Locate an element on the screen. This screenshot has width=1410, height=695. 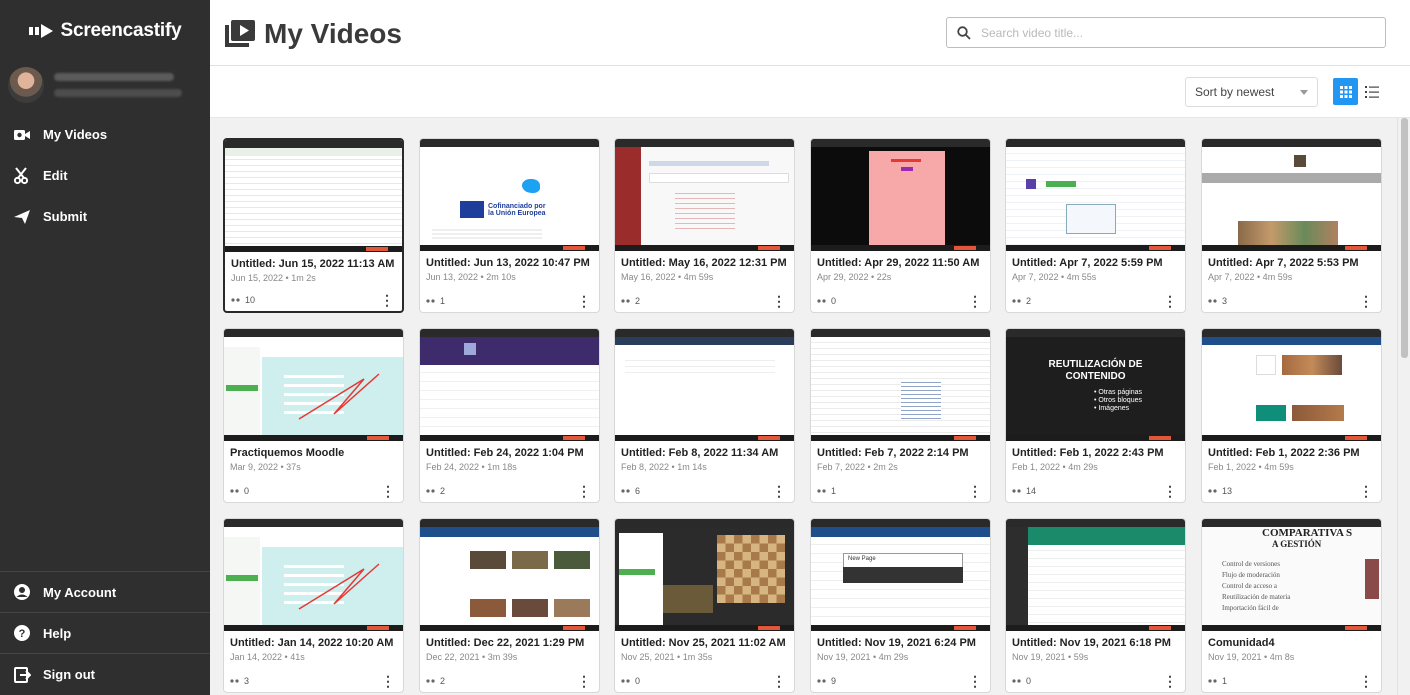
video-thumbnail: New Page is located at coordinates (900, 575).